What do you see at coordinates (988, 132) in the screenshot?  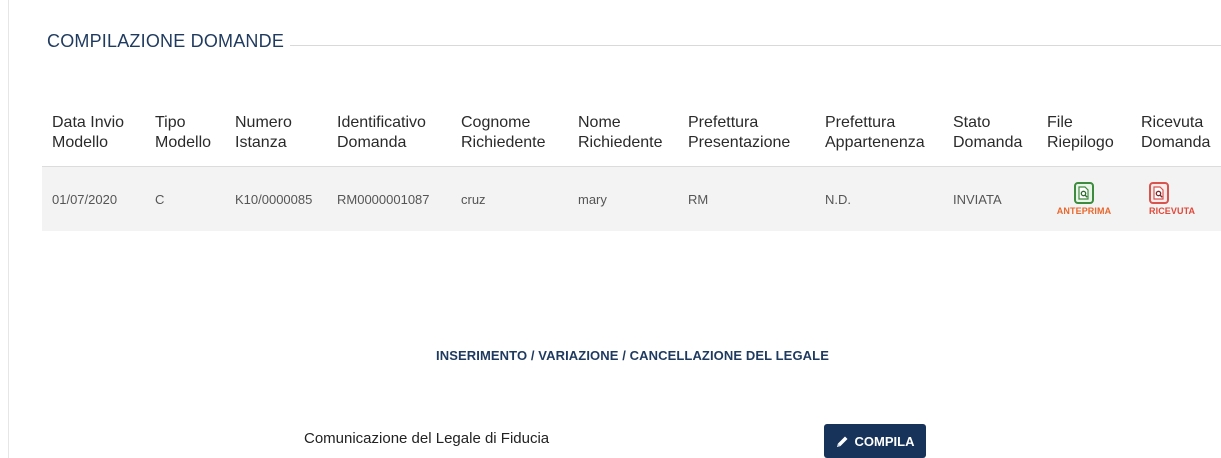 I see `col-header-stato: Stato Domanda` at bounding box center [988, 132].